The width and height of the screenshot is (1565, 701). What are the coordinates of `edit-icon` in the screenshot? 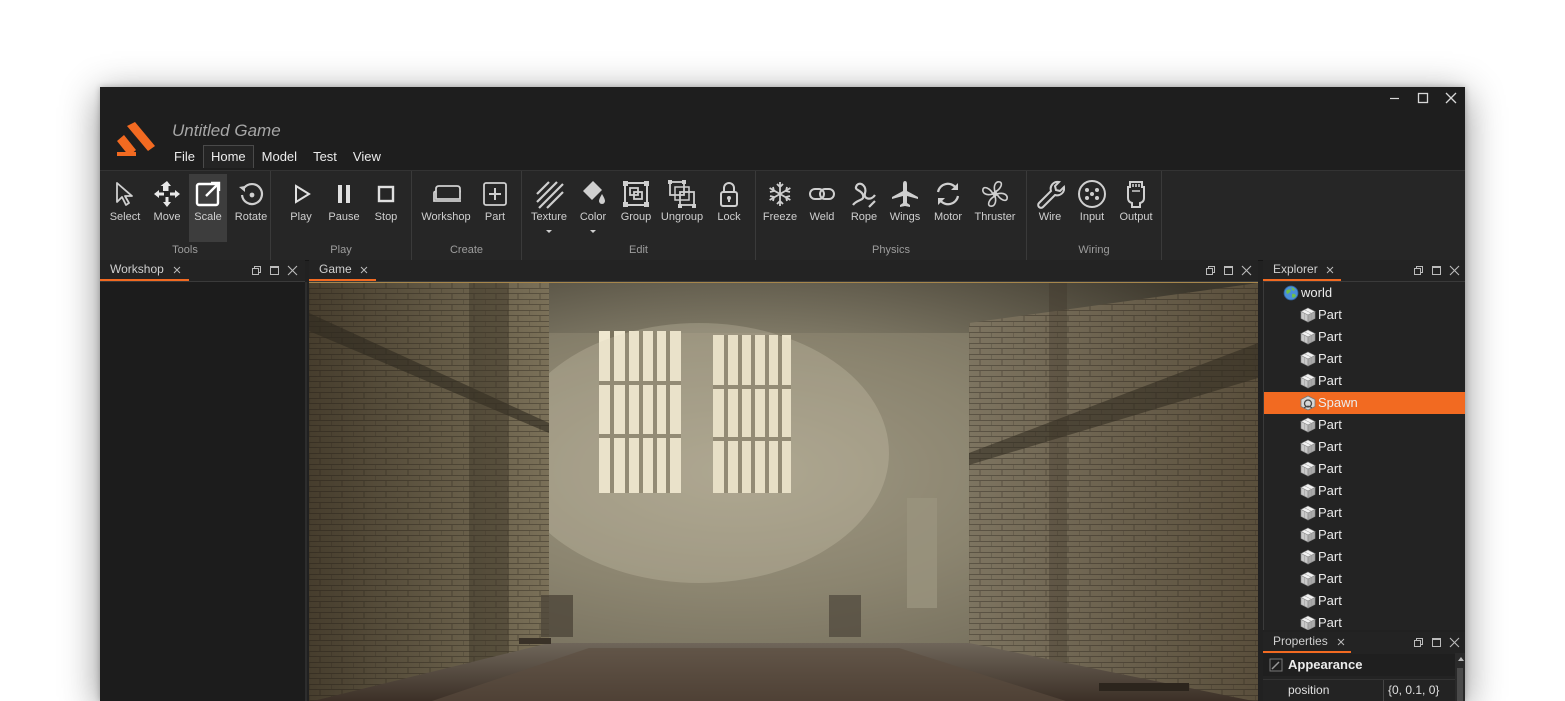 It's located at (1276, 665).